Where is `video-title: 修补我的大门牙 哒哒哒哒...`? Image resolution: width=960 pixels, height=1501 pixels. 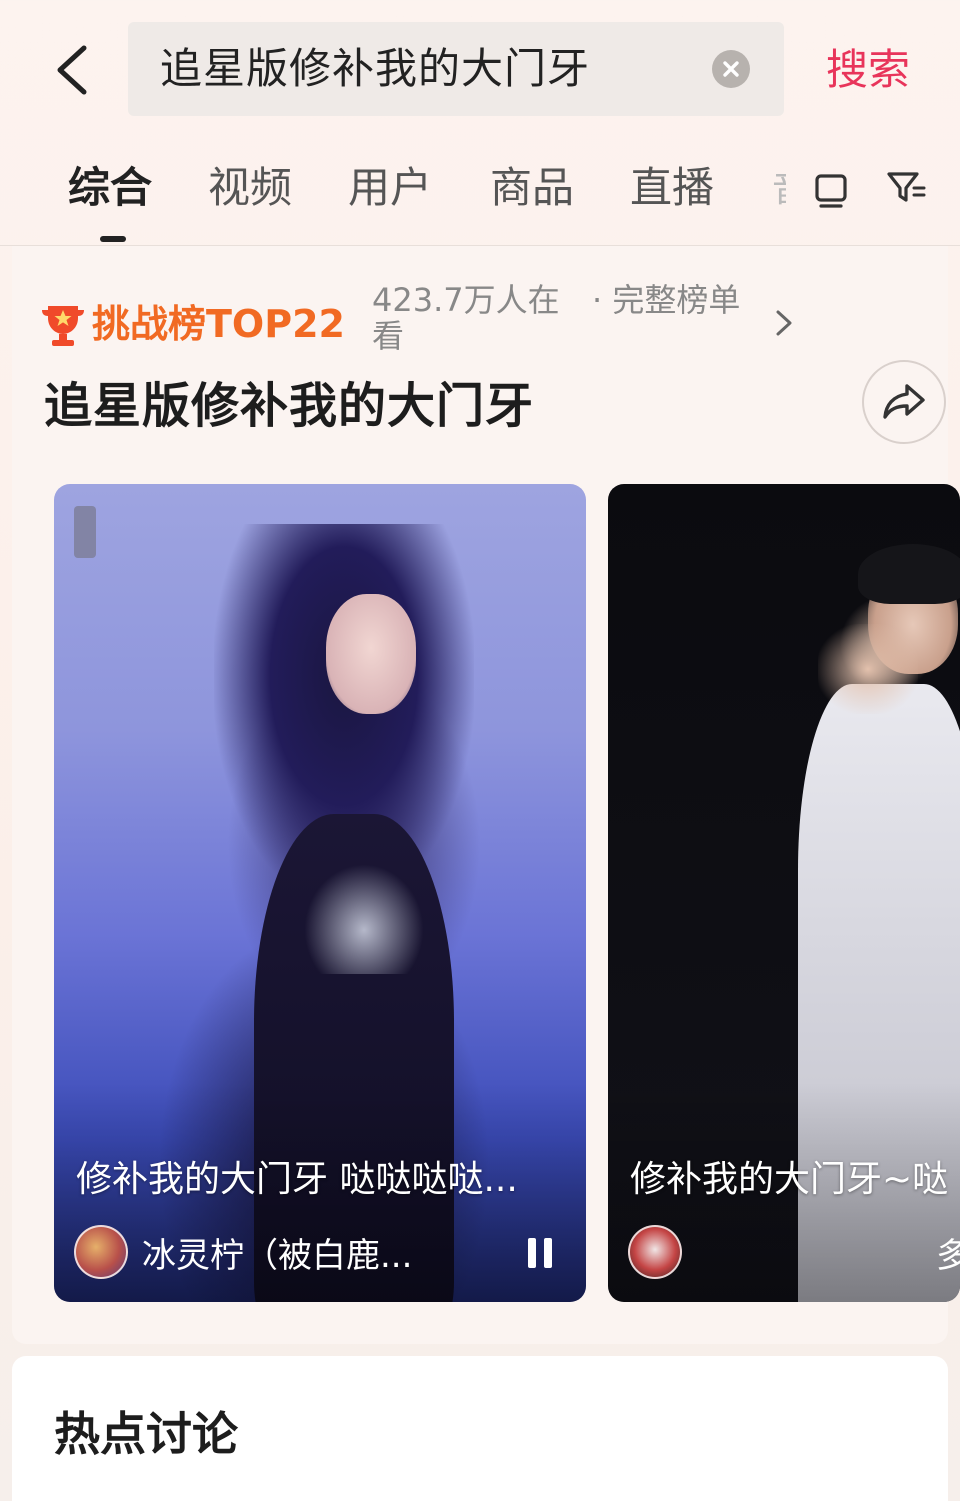
video-title: 修补我的大门牙 哒哒哒哒... is located at coordinates (297, 1179).